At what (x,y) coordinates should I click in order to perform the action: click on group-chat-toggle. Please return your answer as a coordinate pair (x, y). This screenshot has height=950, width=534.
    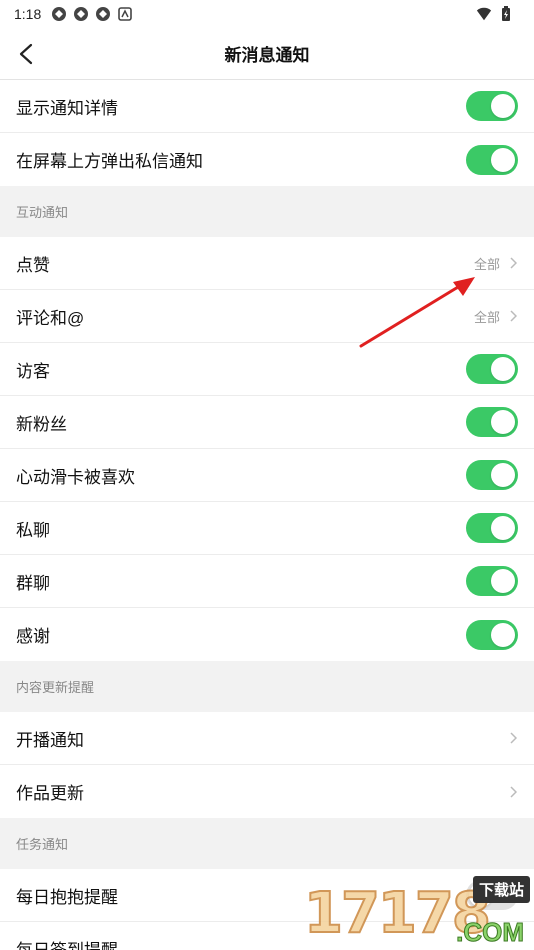
    Looking at the image, I should click on (492, 581).